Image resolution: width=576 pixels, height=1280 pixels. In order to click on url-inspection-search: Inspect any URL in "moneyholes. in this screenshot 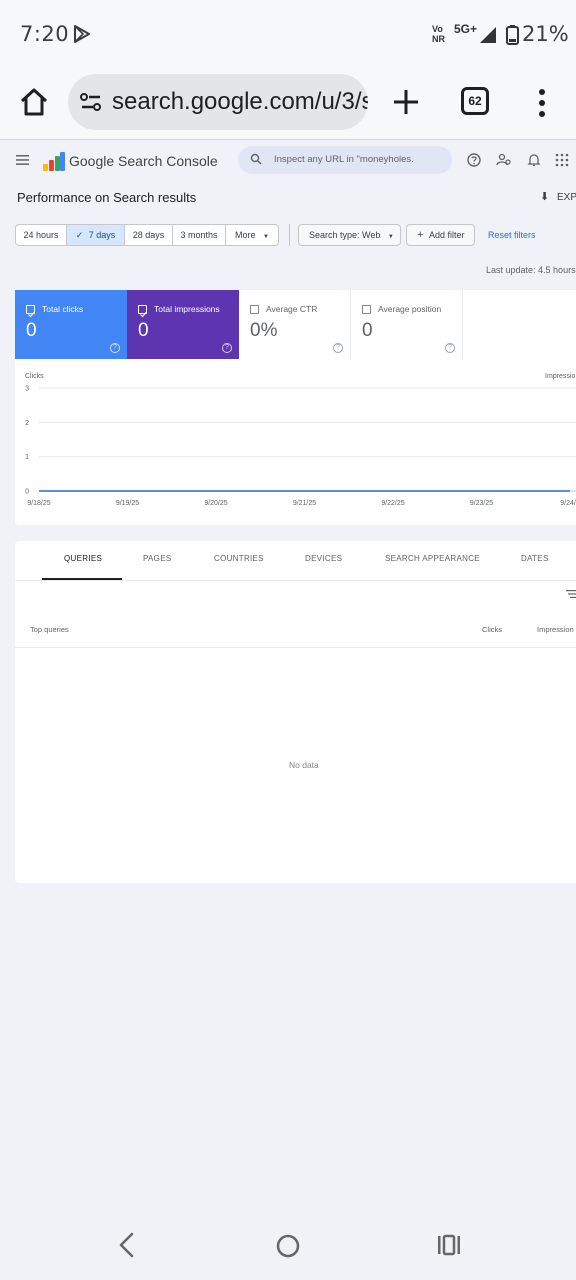, I will do `click(345, 160)`.